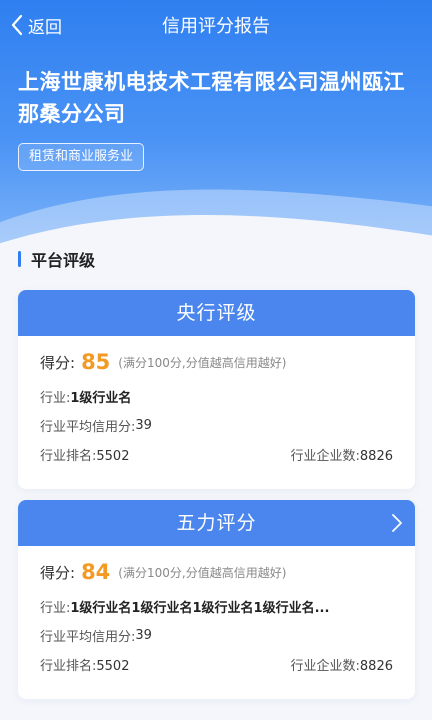 The height and width of the screenshot is (720, 432). I want to click on wave-decoration, so click(216, 219).